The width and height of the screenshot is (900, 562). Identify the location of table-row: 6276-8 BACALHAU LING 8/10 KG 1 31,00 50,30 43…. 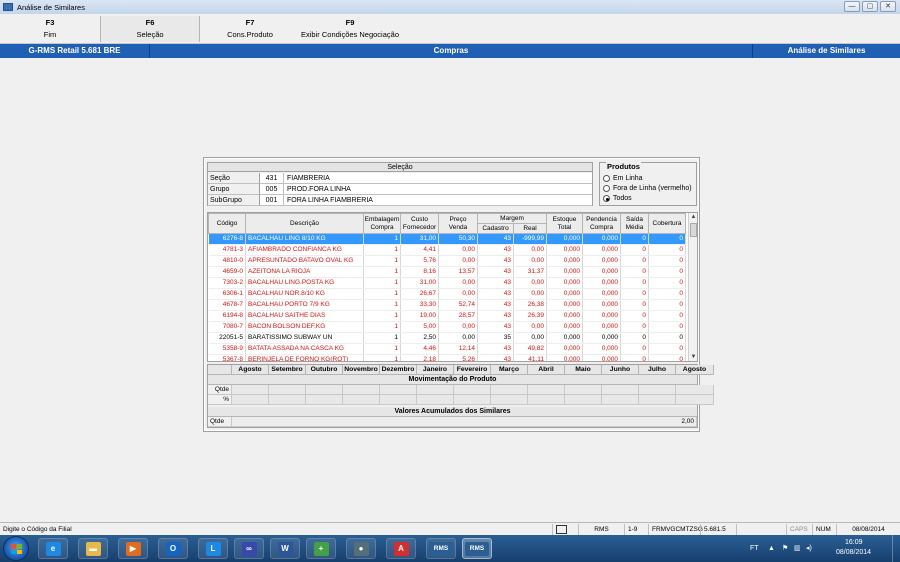
(447, 239).